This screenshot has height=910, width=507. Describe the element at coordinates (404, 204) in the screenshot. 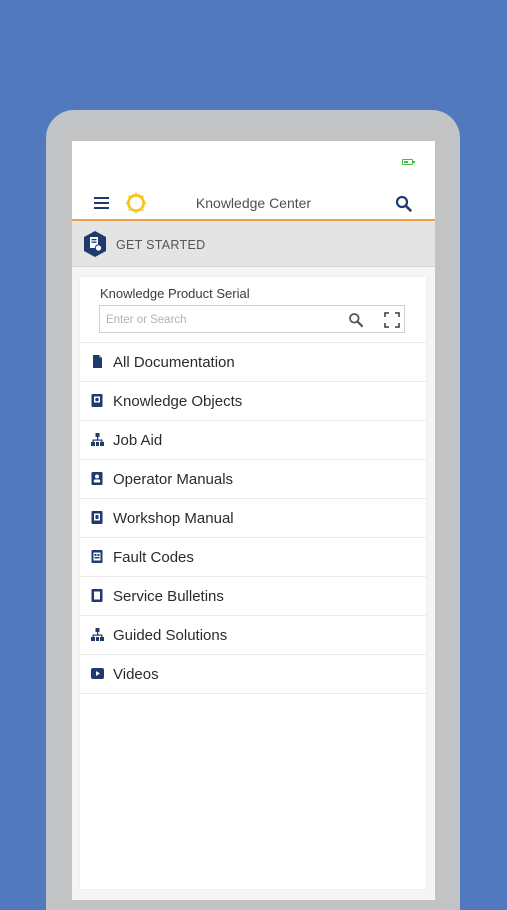

I see `search-icon` at that location.